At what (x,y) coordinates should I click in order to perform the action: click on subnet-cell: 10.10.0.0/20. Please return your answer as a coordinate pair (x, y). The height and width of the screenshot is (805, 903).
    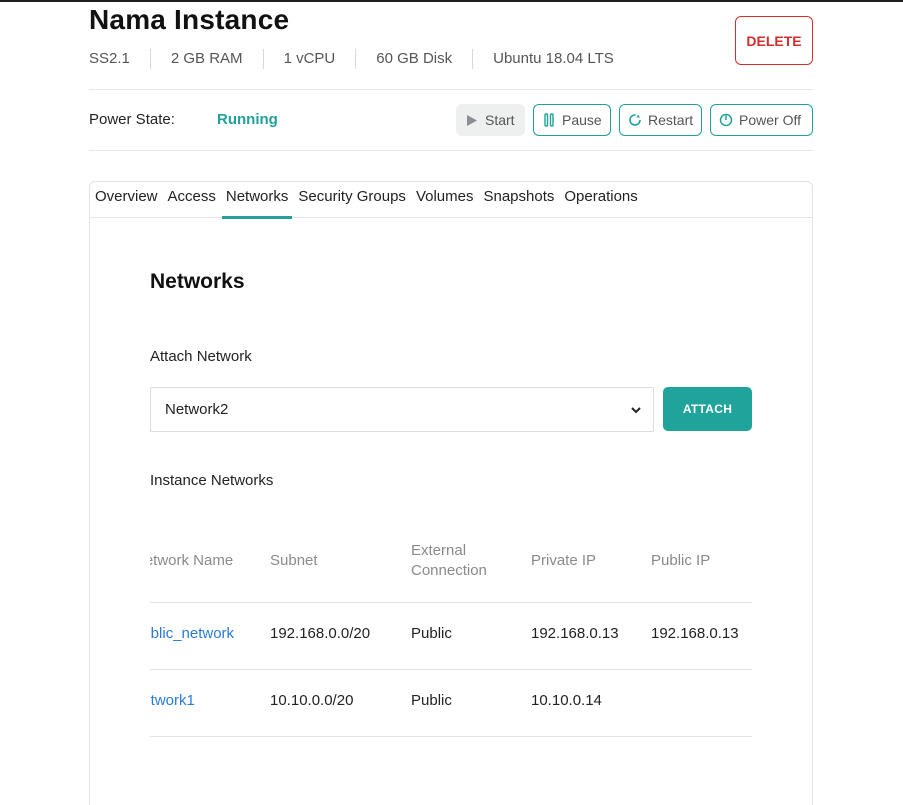
    Looking at the image, I should click on (312, 700).